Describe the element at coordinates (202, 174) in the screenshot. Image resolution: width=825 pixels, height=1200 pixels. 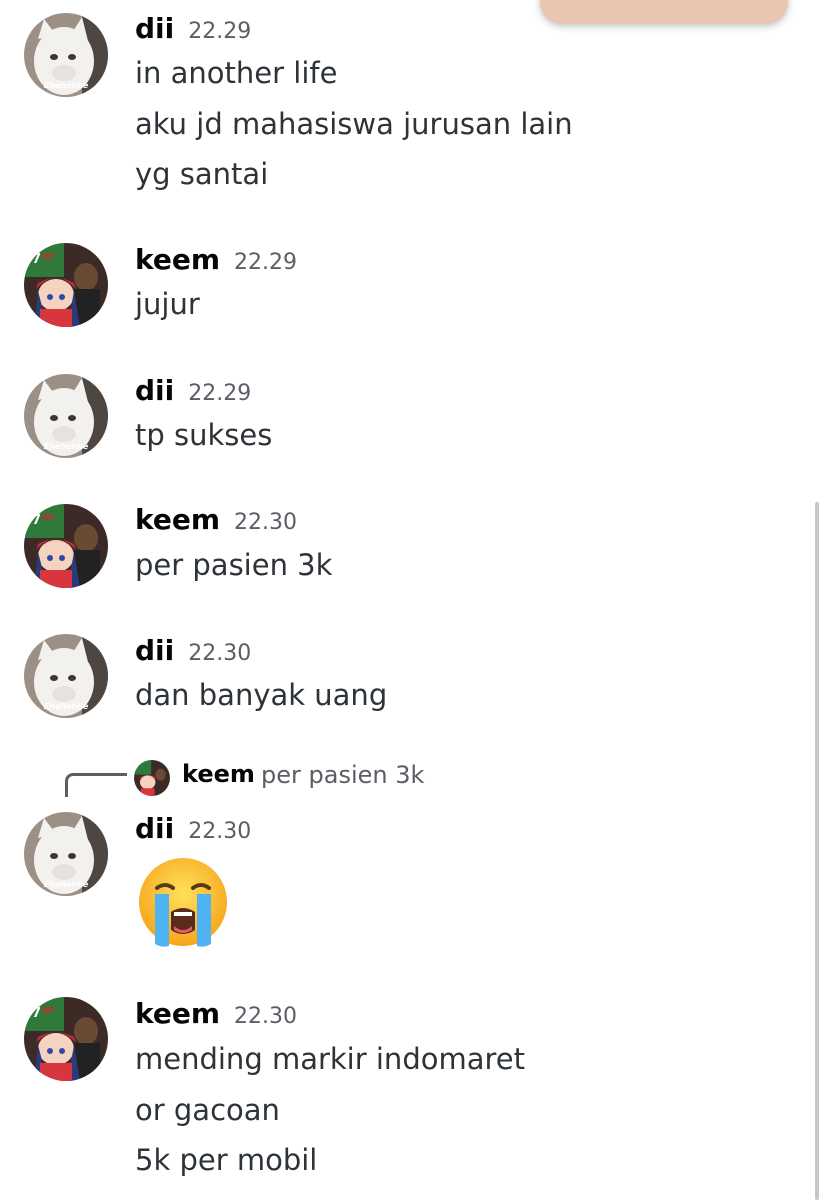
I see `message-text: yg santai` at that location.